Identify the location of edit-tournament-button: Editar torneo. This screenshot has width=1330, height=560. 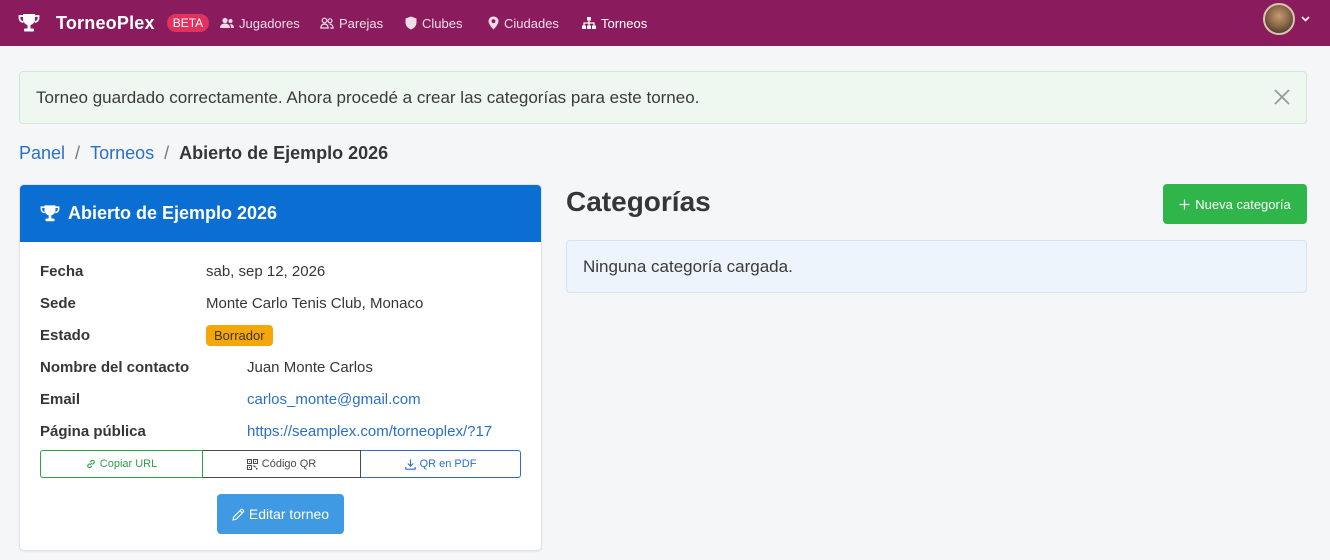
(280, 514).